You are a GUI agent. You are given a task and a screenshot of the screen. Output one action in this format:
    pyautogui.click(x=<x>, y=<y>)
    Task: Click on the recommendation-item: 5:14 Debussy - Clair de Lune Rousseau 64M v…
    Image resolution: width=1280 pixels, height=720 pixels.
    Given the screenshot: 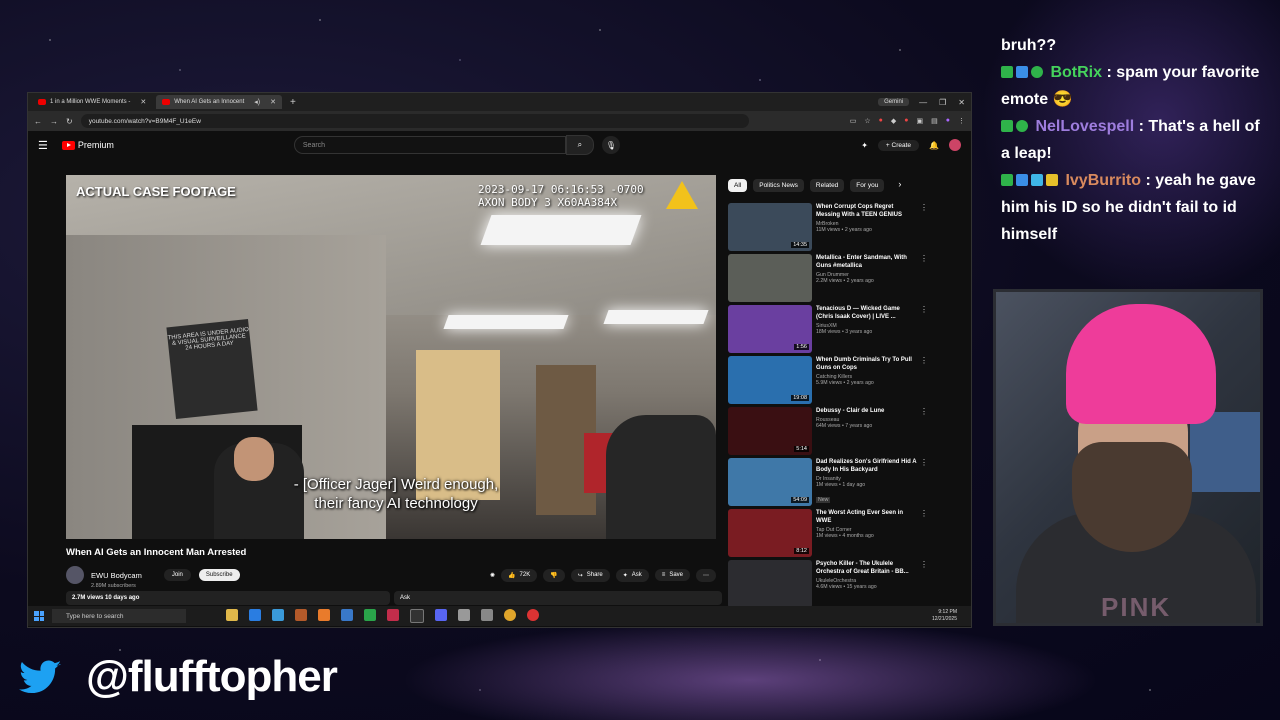 What is the action you would take?
    pyautogui.click(x=828, y=431)
    